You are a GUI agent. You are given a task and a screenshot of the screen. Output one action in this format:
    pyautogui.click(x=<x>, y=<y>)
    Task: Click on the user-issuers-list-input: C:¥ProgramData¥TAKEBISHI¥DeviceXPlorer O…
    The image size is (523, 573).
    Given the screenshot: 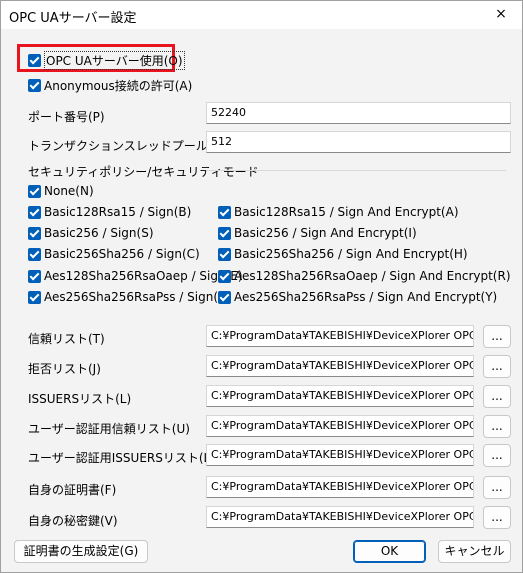 What is the action you would take?
    pyautogui.click(x=340, y=455)
    